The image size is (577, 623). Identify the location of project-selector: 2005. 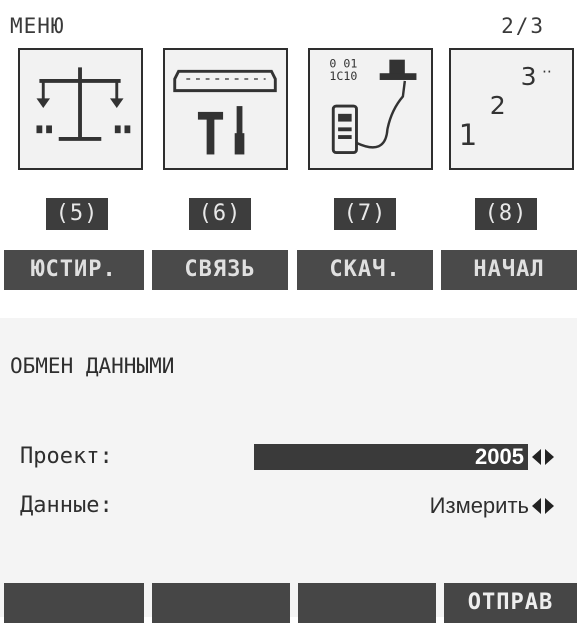
(391, 457).